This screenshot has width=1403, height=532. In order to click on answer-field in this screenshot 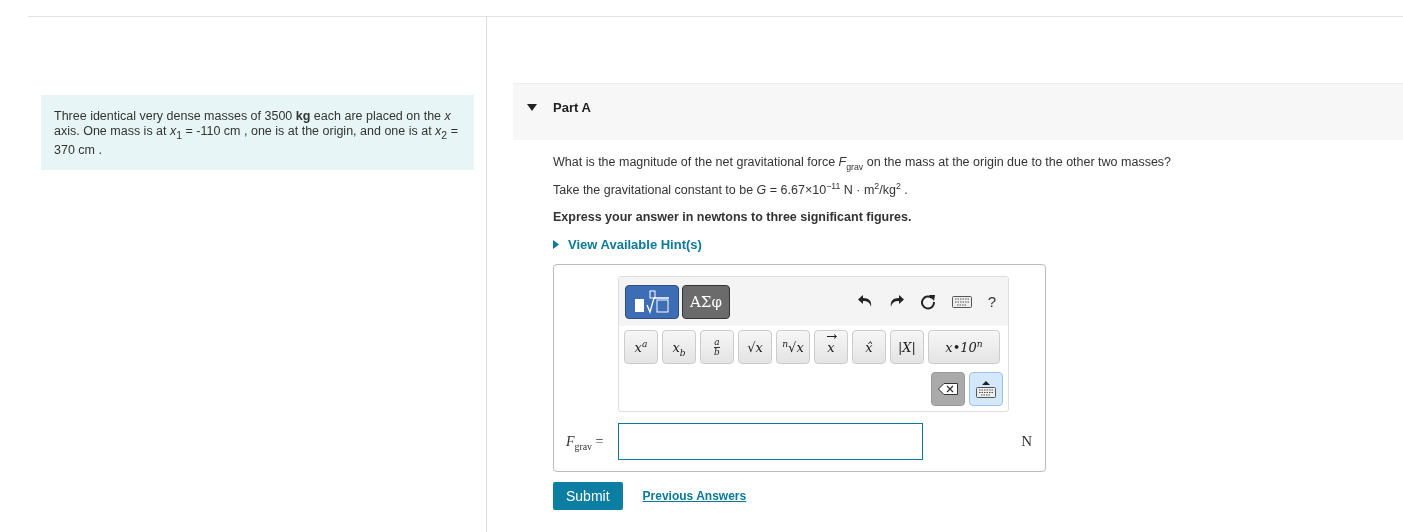, I will do `click(770, 441)`.